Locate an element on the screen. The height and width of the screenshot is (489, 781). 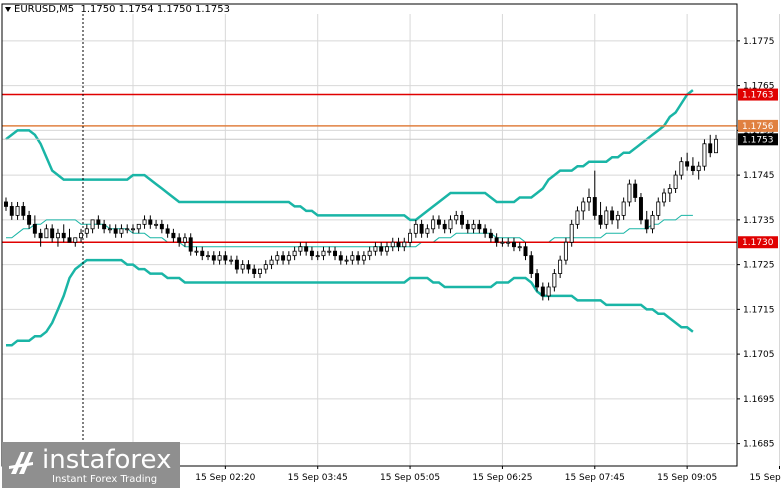
y-tick-label: 1.1745 is located at coordinates (759, 176).